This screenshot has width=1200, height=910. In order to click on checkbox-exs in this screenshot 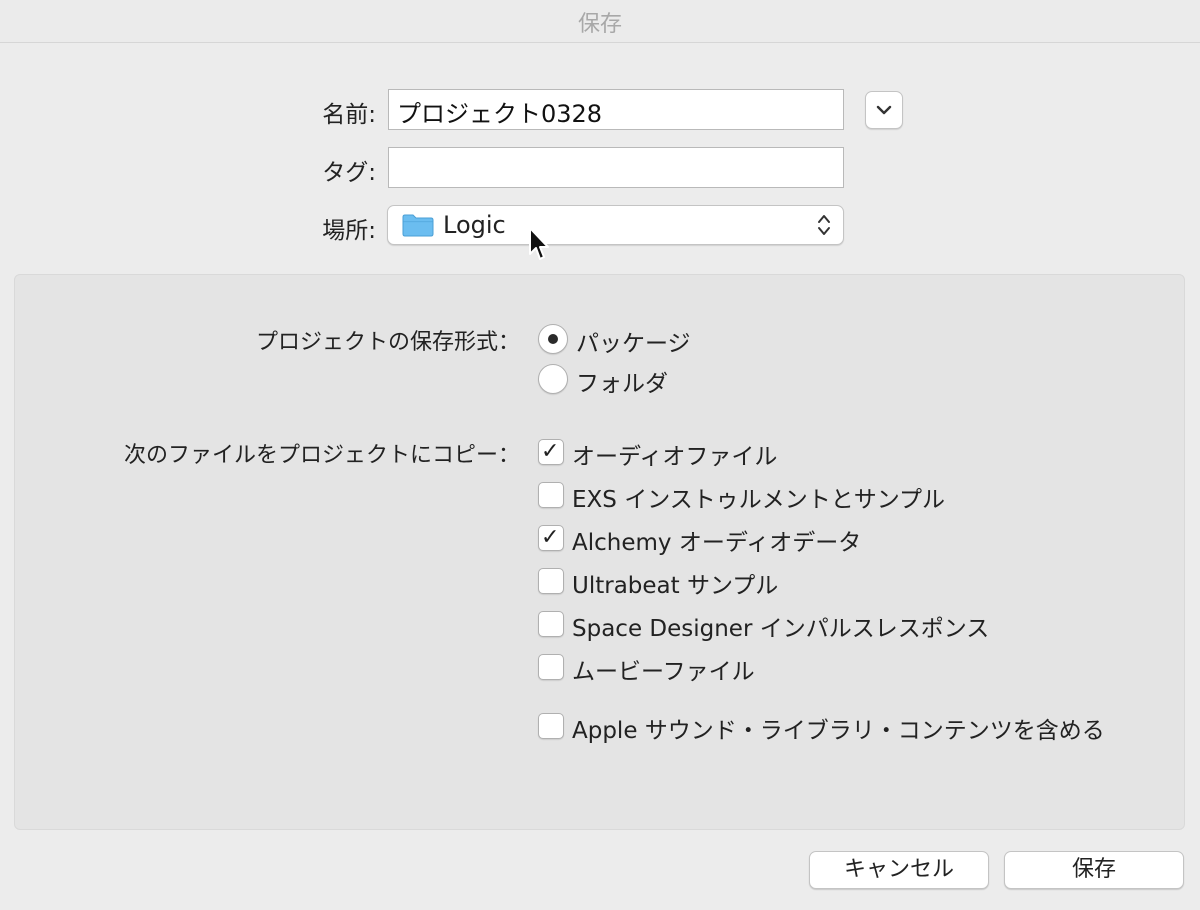, I will do `click(551, 495)`.